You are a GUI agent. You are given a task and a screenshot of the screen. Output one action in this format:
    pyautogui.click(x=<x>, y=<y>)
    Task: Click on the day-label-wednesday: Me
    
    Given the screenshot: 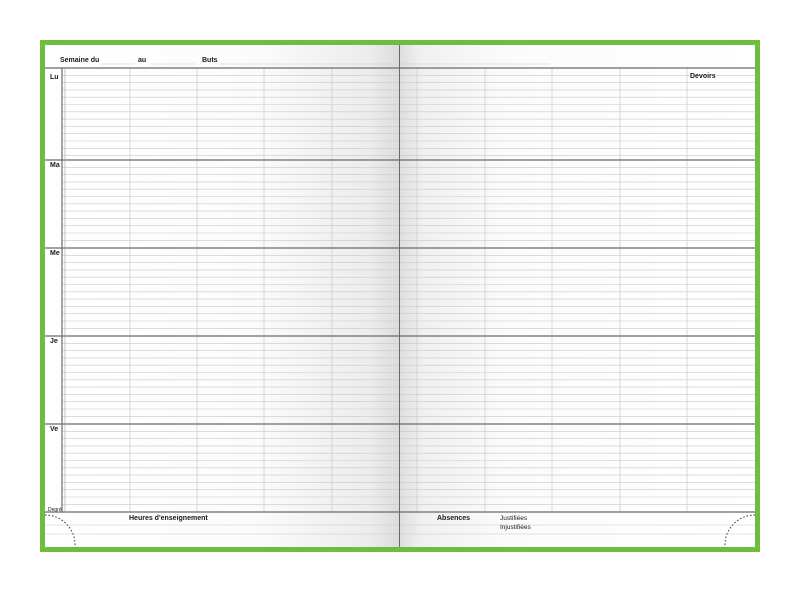 What is the action you would take?
    pyautogui.click(x=55, y=253)
    